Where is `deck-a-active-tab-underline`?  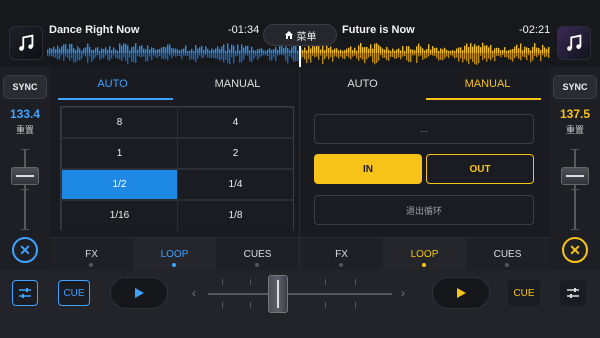 deck-a-active-tab-underline is located at coordinates (115, 99).